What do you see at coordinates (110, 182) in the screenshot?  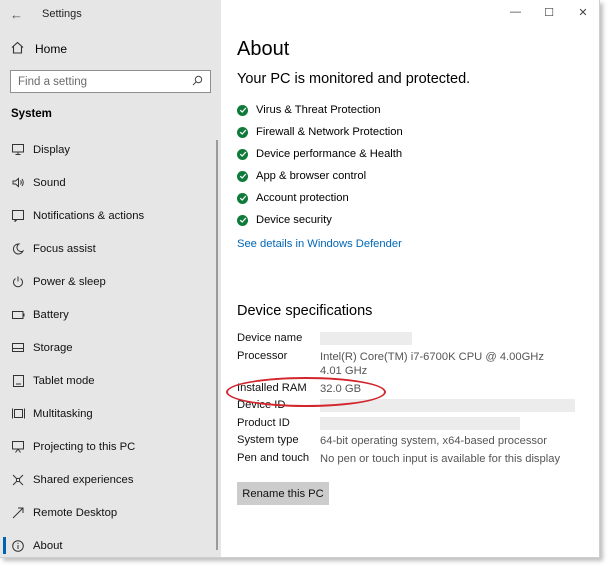 I see `sidebar-item-sound: Sound` at bounding box center [110, 182].